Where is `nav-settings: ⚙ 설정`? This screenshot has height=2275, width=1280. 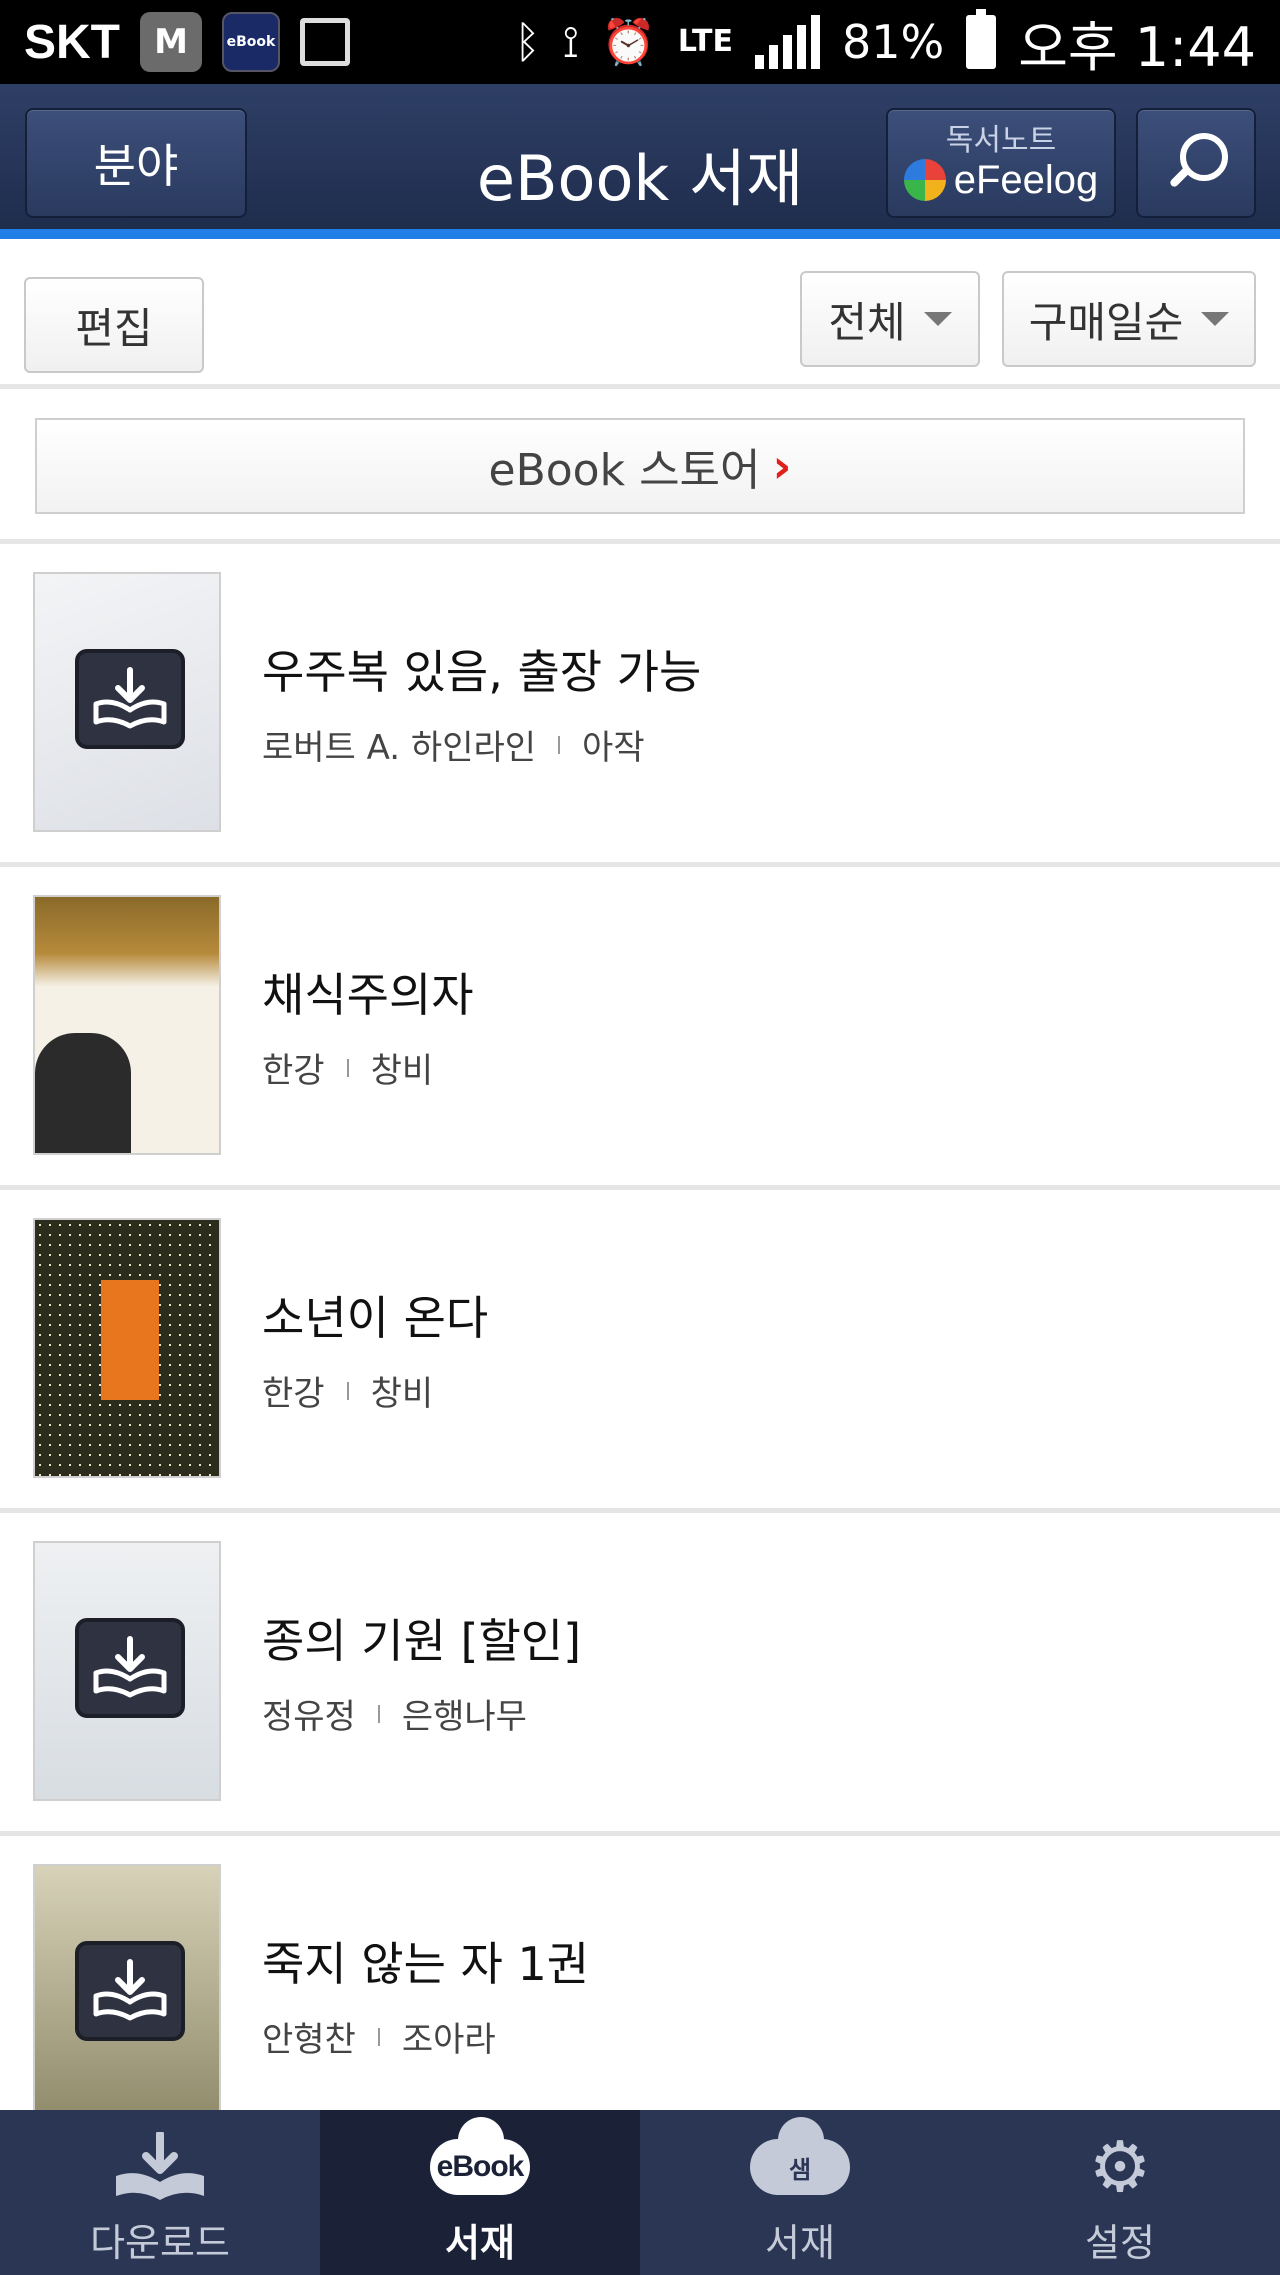
nav-settings: ⚙ 설정 is located at coordinates (1120, 2192).